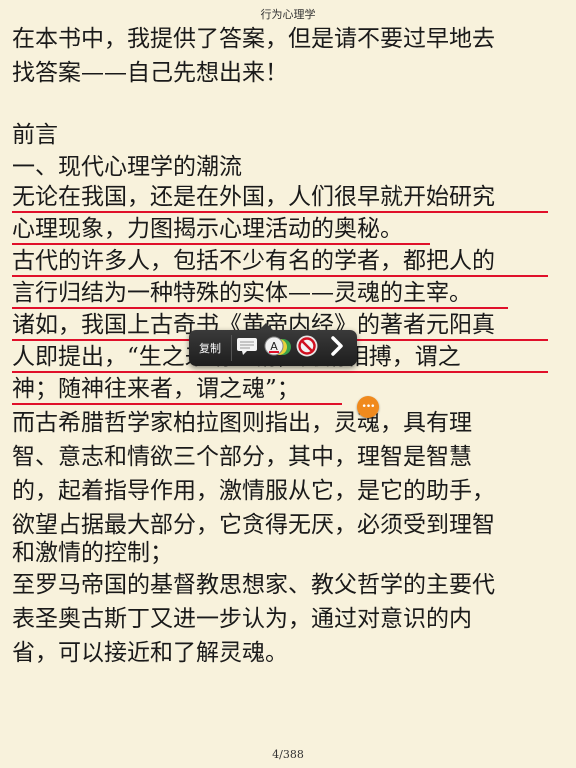 The width and height of the screenshot is (576, 768). What do you see at coordinates (156, 389) in the screenshot?
I see `highlighted-text-line: 神；随神往来者，谓之魂”；` at bounding box center [156, 389].